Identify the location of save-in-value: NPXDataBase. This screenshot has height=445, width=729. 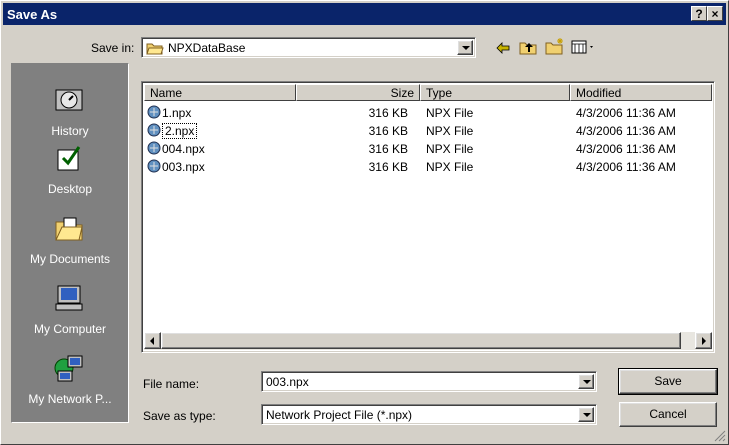
(207, 48).